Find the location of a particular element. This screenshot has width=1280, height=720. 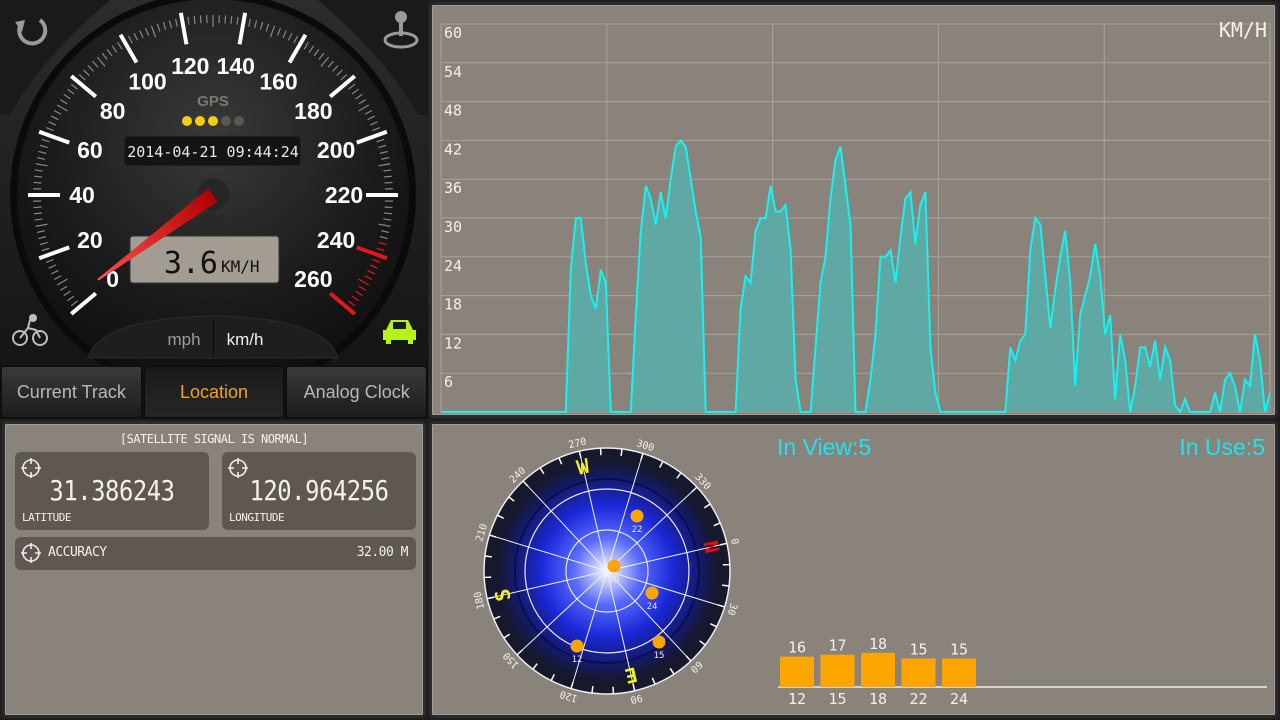

latitude-card: 31.386243 LATITUDE is located at coordinates (112, 491).